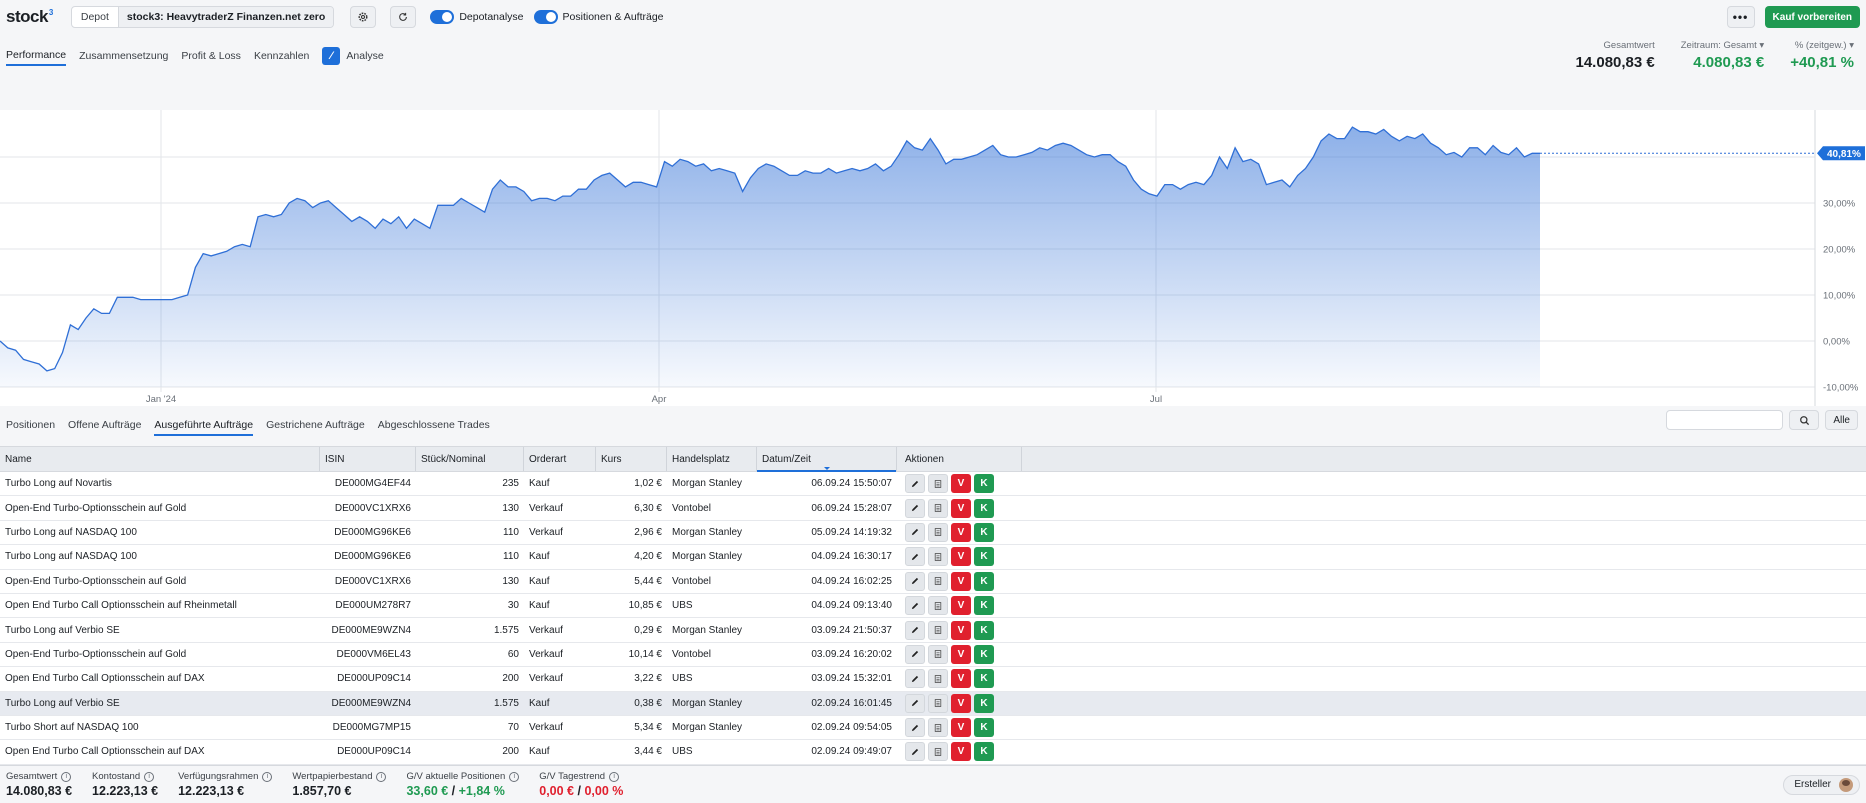 Image resolution: width=1866 pixels, height=803 pixels. Describe the element at coordinates (1740, 17) in the screenshot. I see `more-options-button: •••` at that location.